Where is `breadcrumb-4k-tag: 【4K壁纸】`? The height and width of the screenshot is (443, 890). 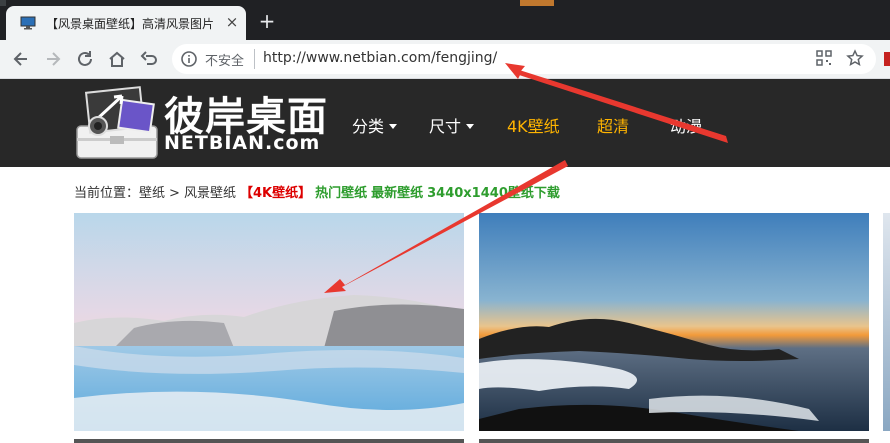 breadcrumb-4k-tag: 【4K壁纸】 is located at coordinates (275, 193).